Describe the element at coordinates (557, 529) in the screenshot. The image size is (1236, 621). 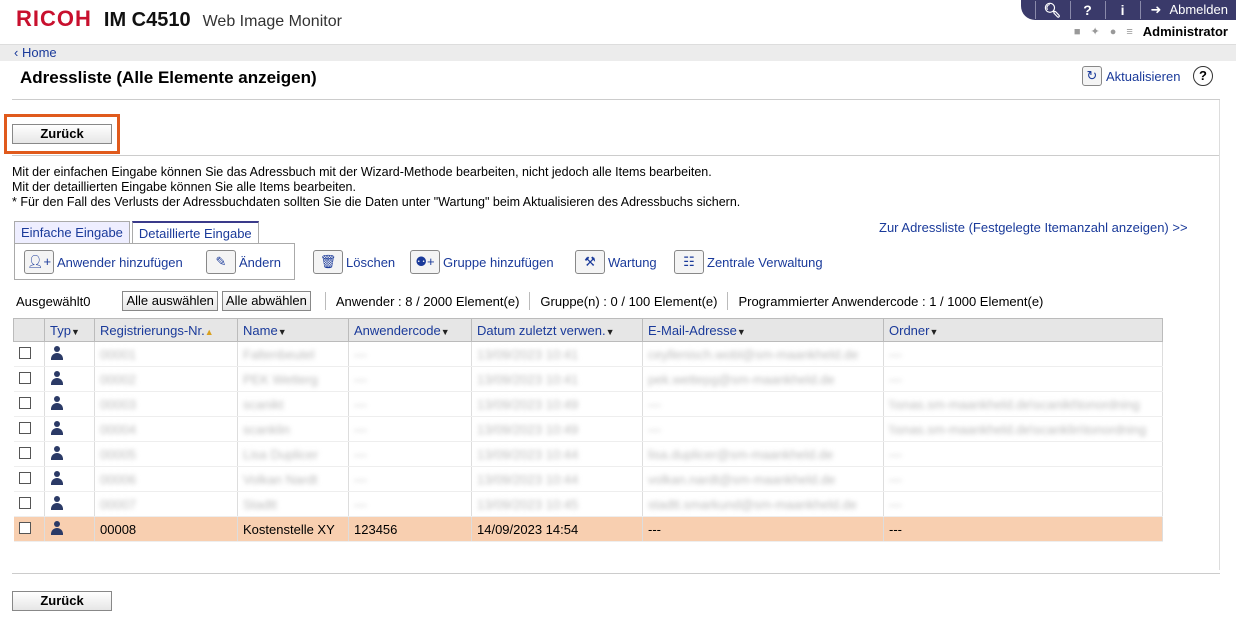
I see `date-cell: 14/09/2023 14:54` at that location.